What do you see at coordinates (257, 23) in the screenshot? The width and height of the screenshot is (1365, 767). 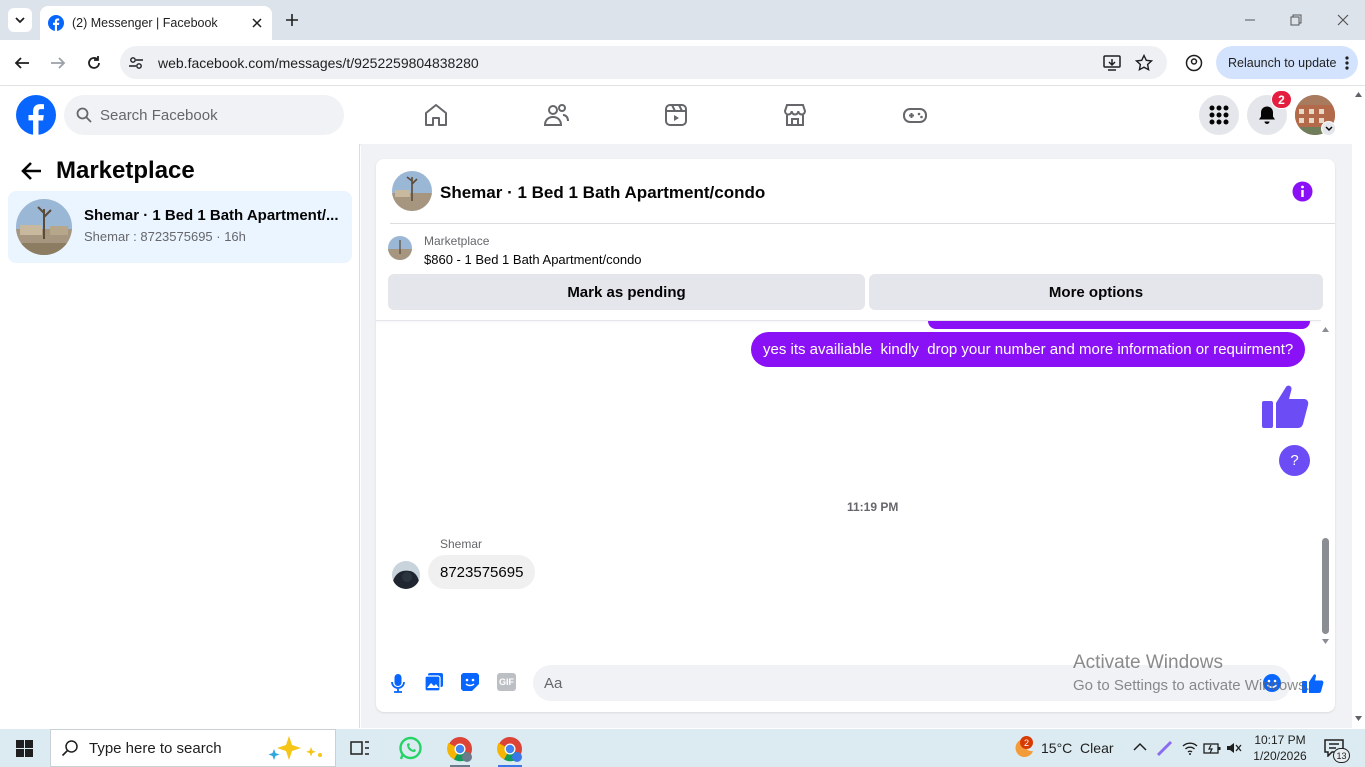 I see `close-icon` at bounding box center [257, 23].